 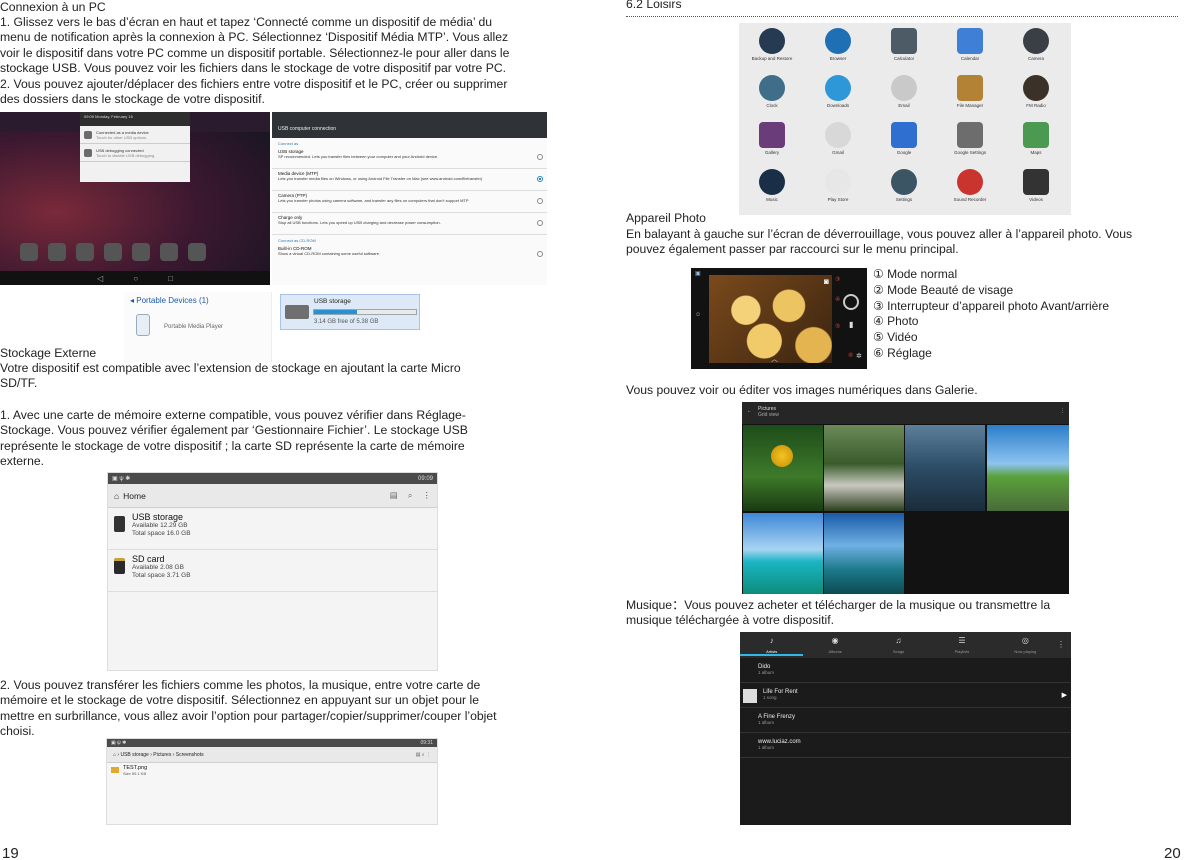 I want to click on chevron-up-icon: ︿, so click(x=774, y=359).